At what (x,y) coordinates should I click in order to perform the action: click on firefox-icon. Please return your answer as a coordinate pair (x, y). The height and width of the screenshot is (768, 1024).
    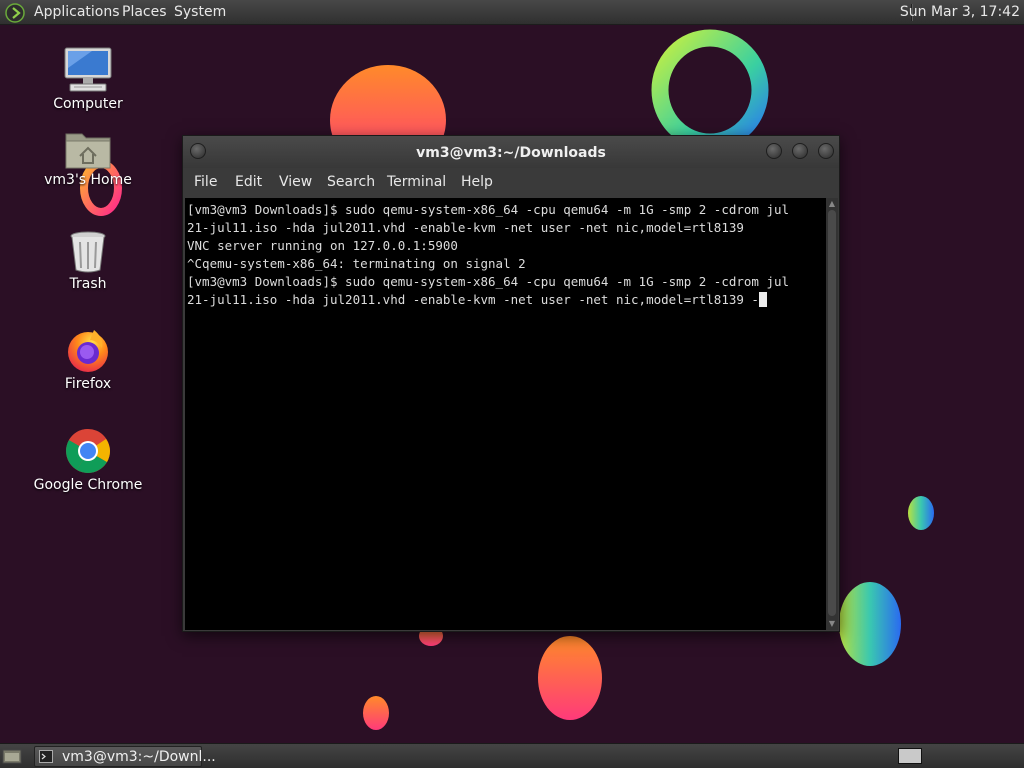
    Looking at the image, I should click on (88, 351).